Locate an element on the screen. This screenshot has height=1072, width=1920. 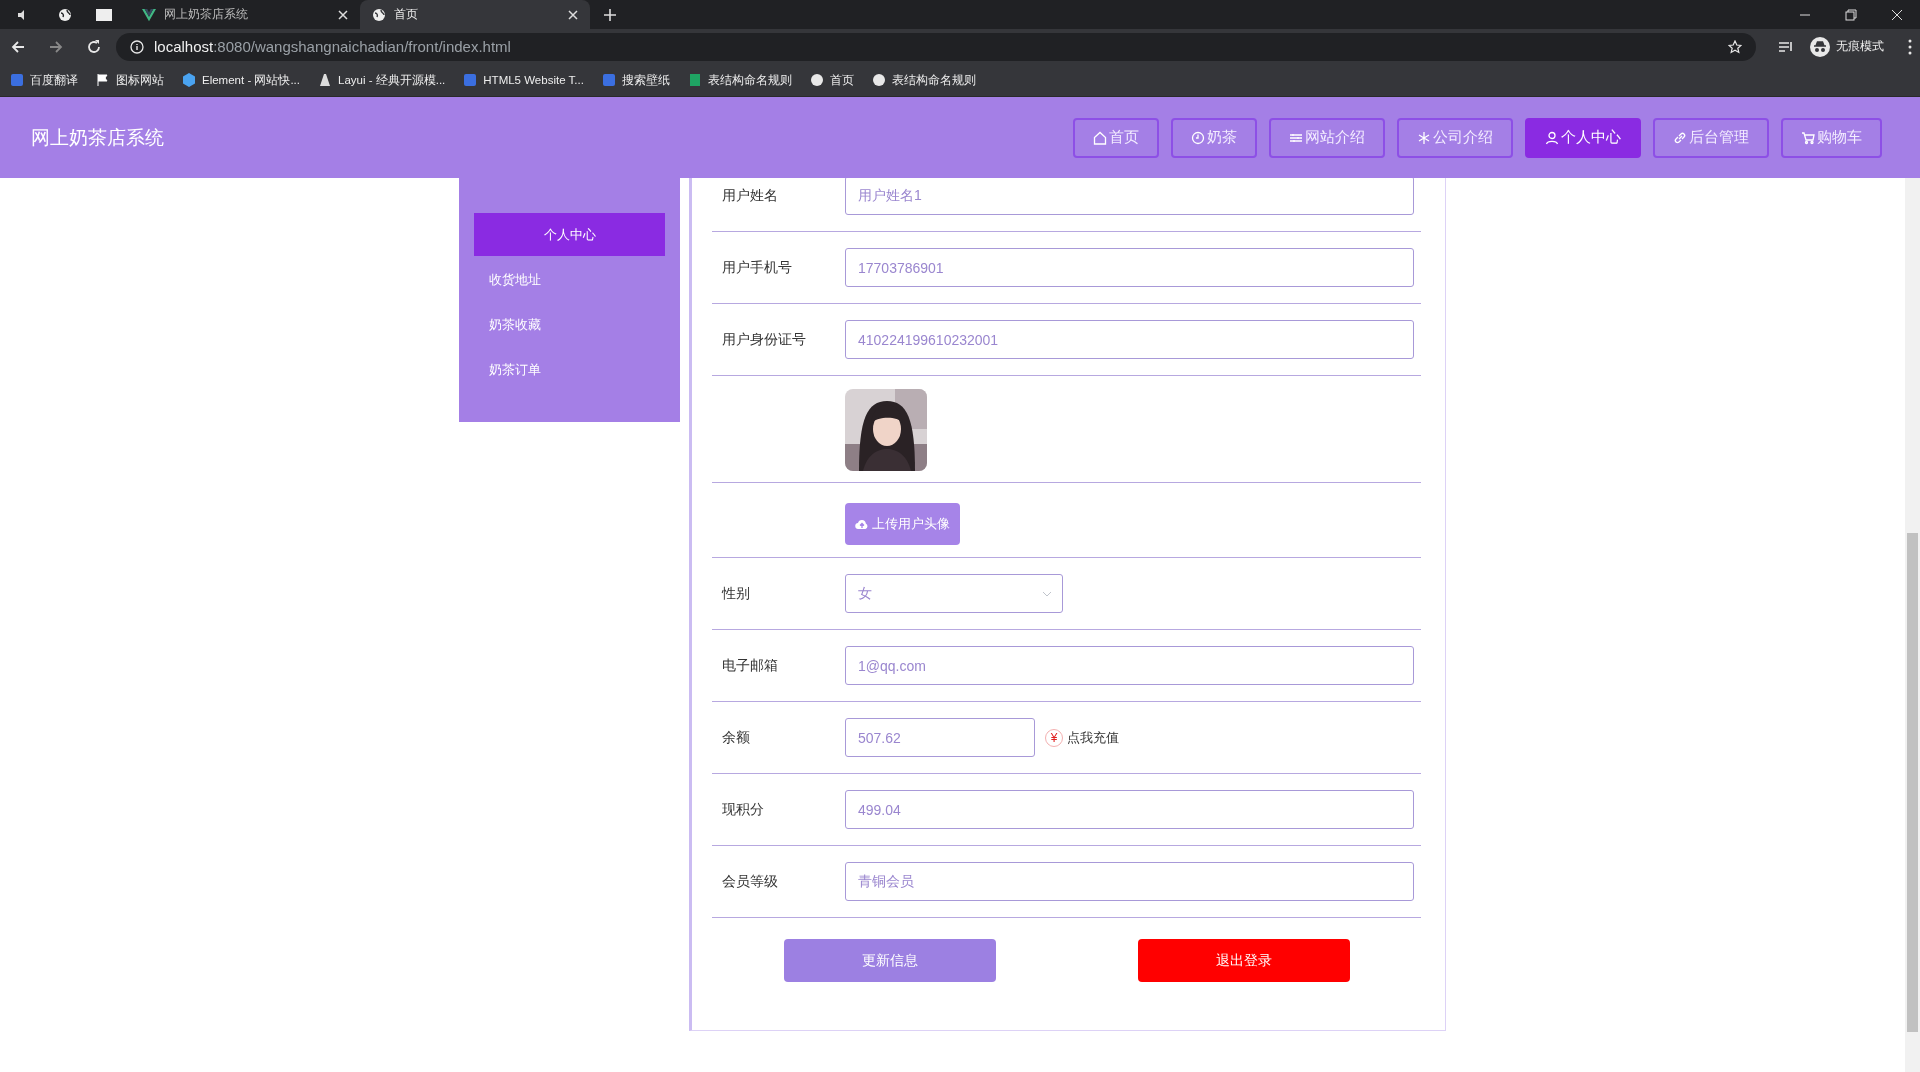
caret-icon is located at coordinates (1047, 593).